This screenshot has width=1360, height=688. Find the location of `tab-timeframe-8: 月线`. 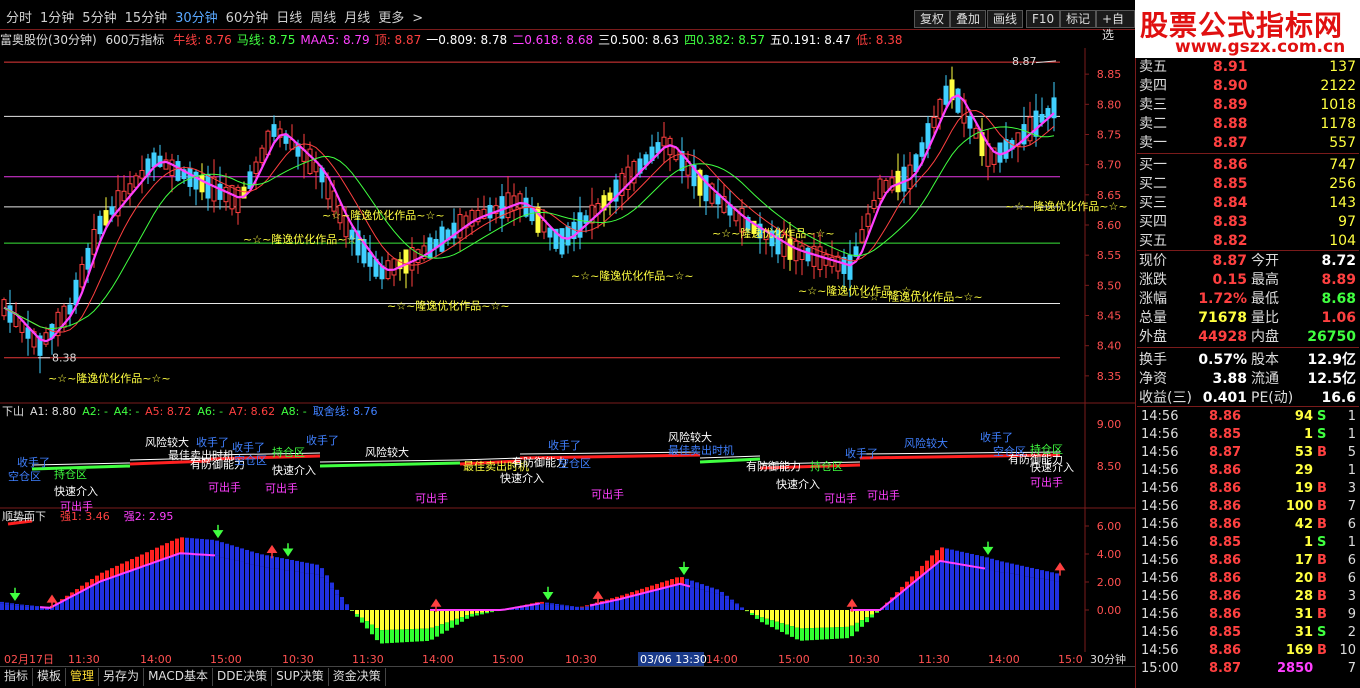

tab-timeframe-8: 月线 is located at coordinates (357, 19).